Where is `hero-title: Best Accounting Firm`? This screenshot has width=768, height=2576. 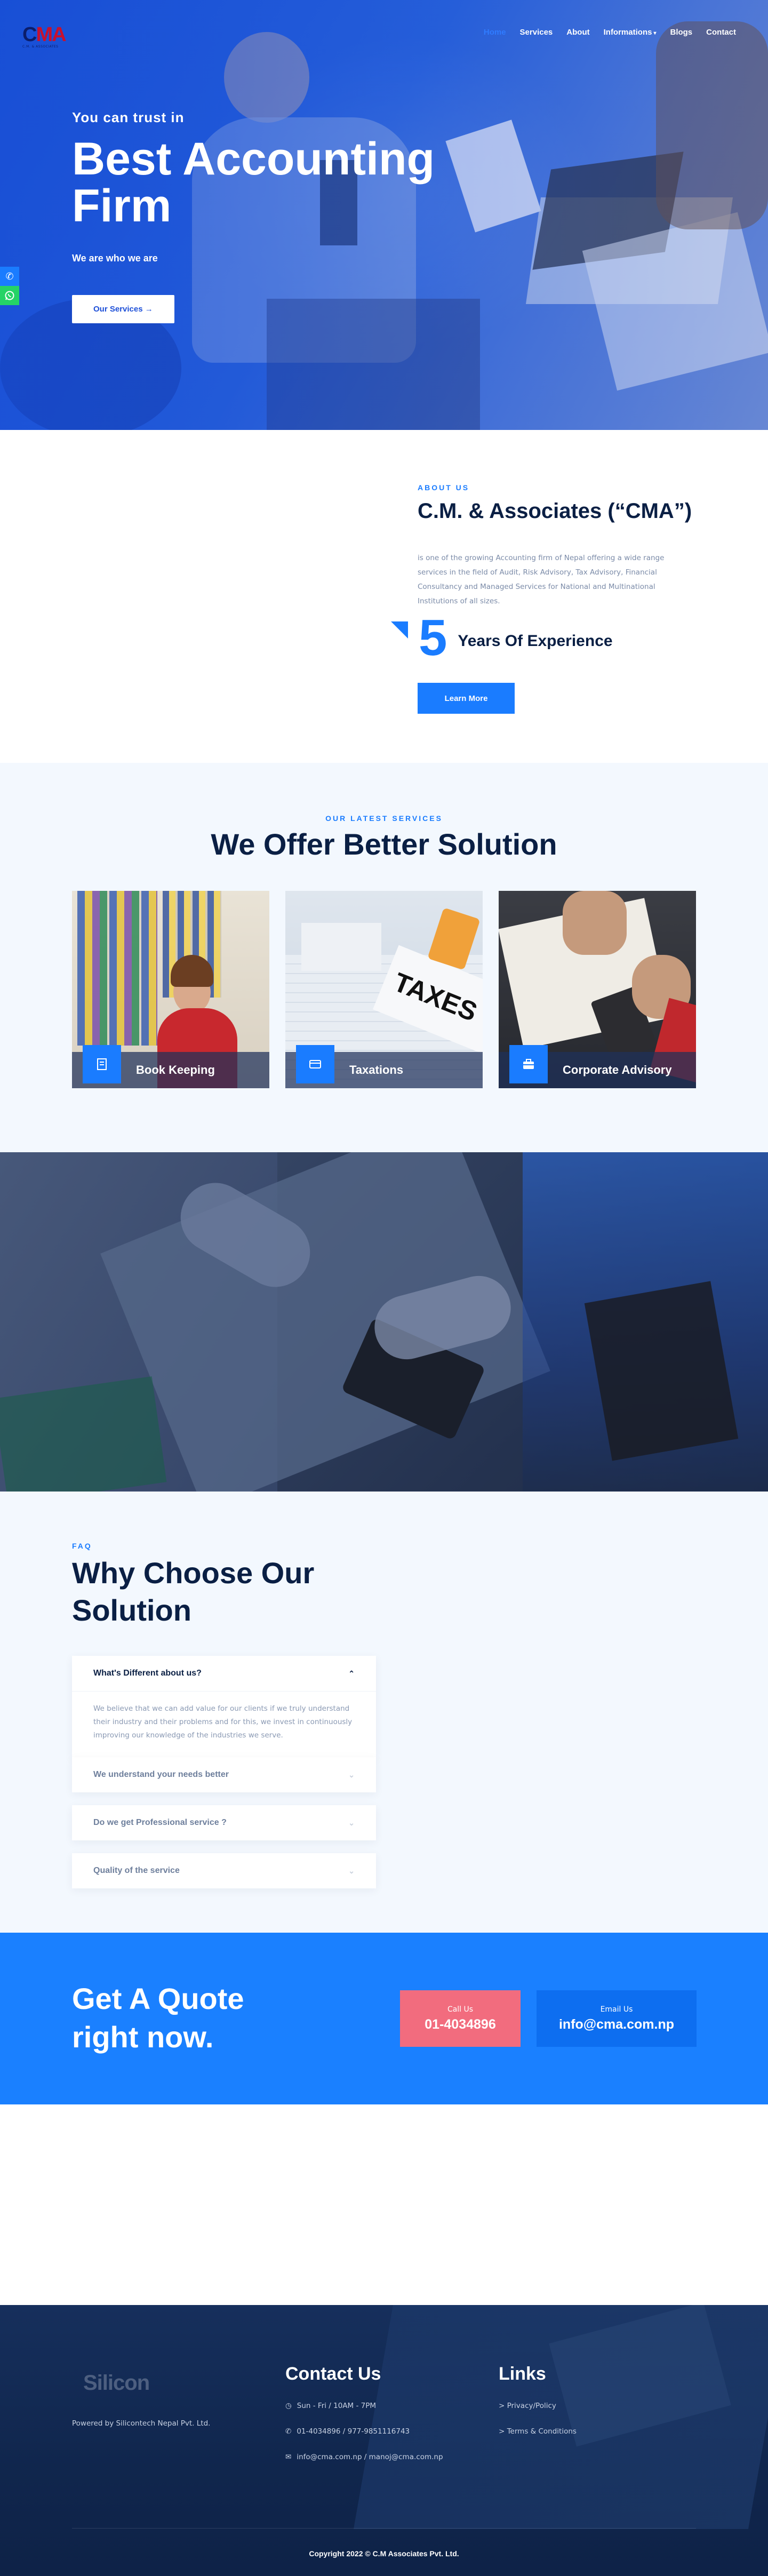 hero-title: Best Accounting Firm is located at coordinates (253, 182).